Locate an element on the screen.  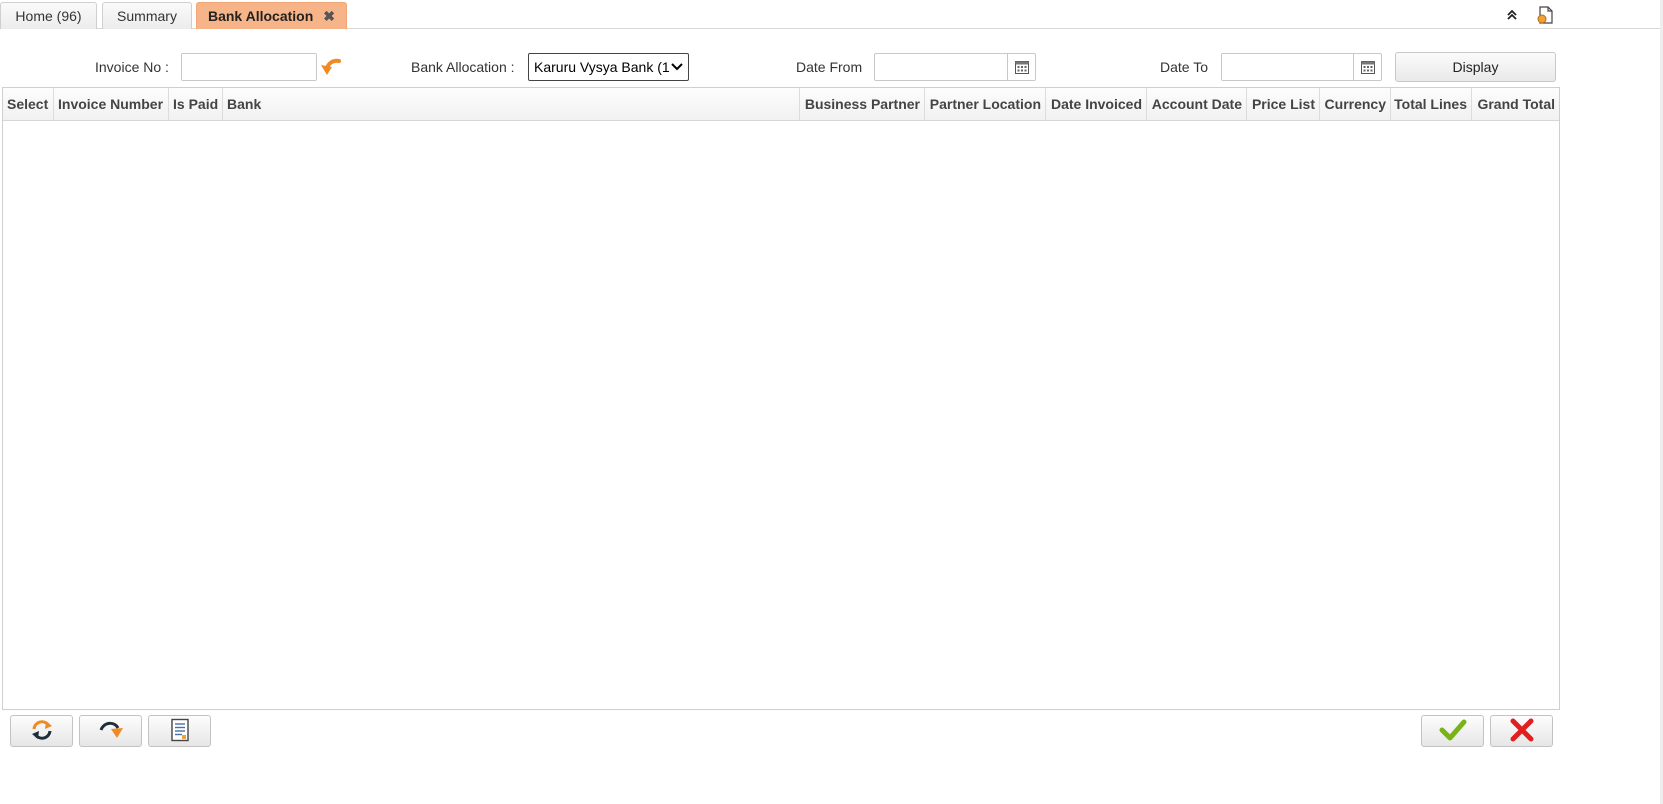
redo-button is located at coordinates (110, 731).